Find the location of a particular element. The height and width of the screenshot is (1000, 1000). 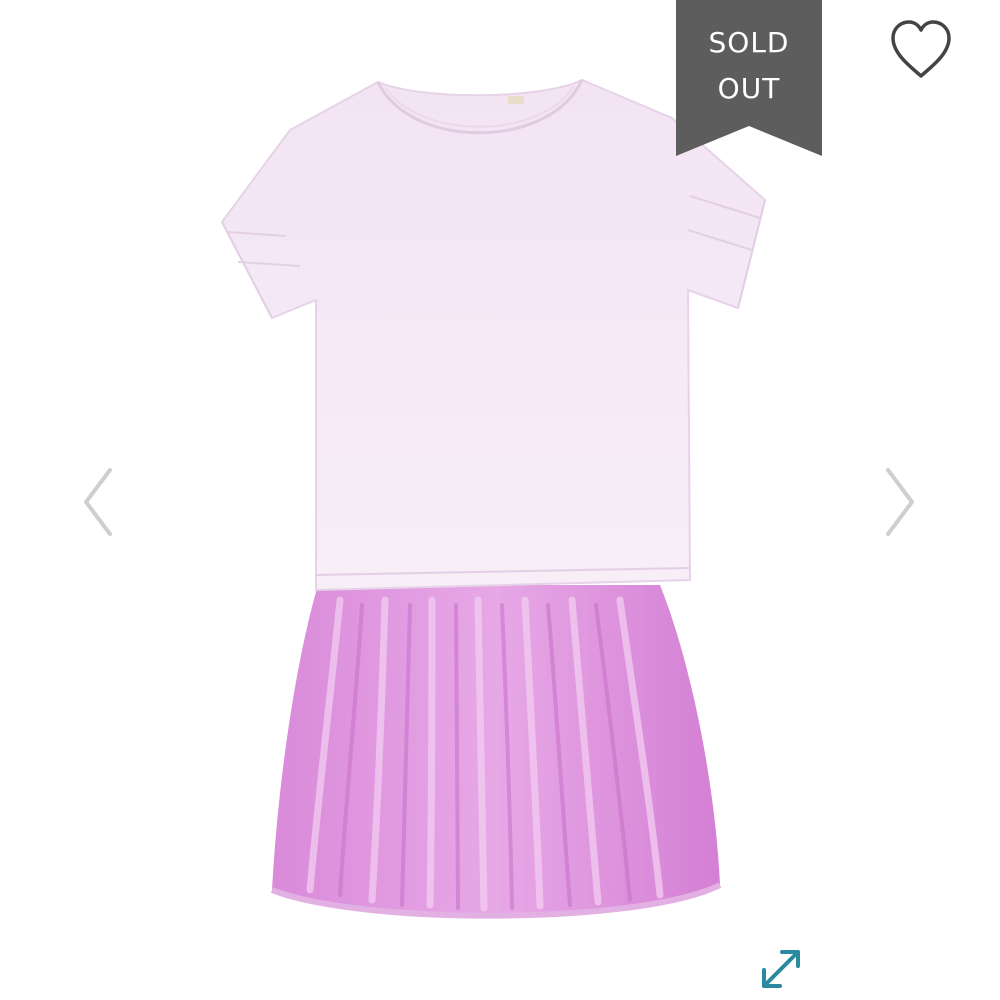

next-image-button is located at coordinates (902, 502).